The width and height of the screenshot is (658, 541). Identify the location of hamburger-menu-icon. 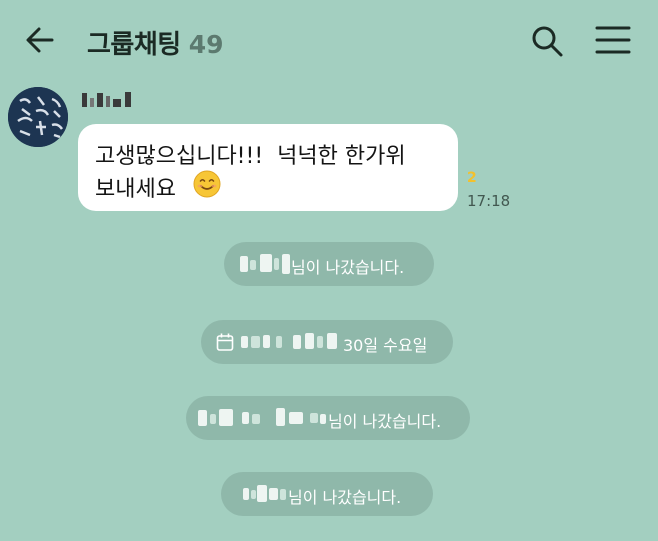
(613, 40).